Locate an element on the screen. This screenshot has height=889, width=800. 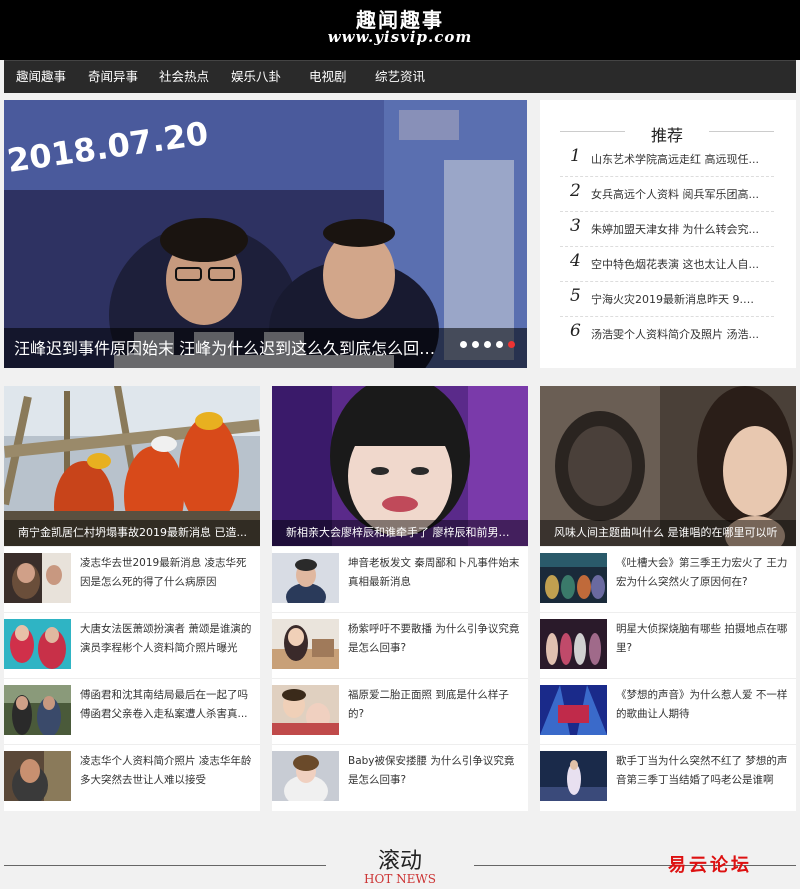
nav-item-tv: 电视剧 is located at coordinates (328, 77).